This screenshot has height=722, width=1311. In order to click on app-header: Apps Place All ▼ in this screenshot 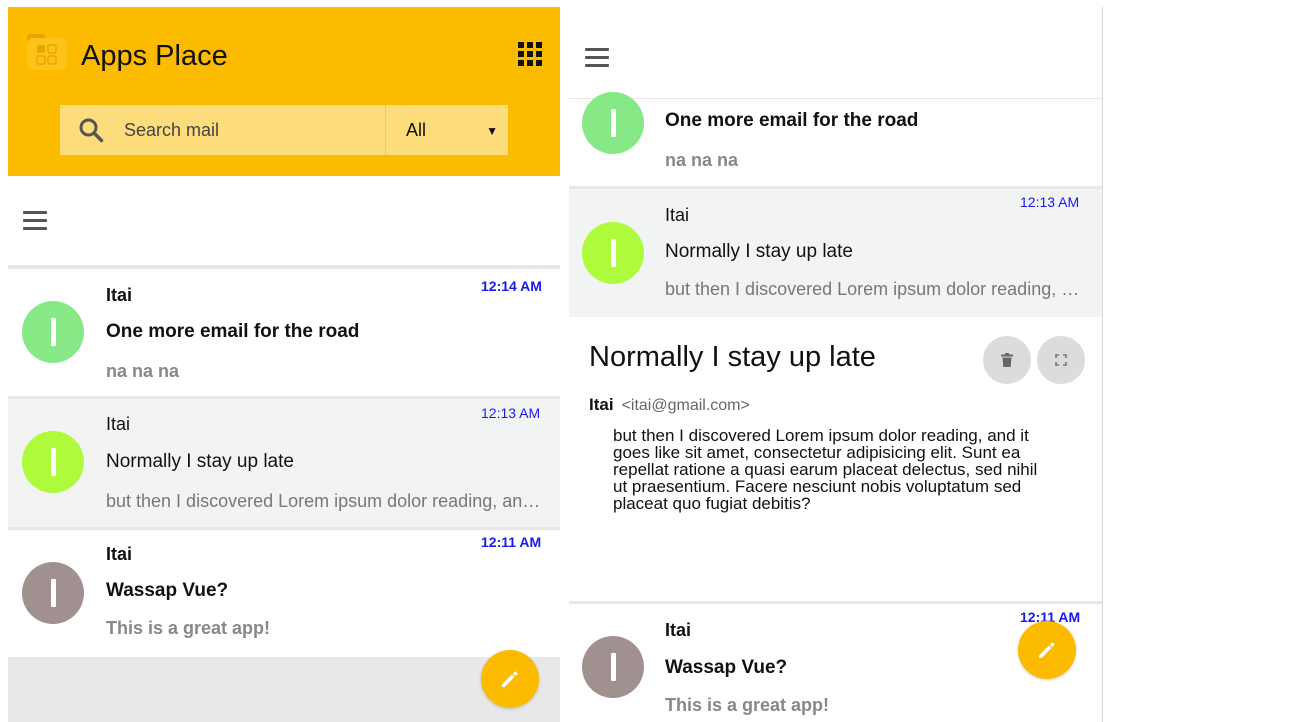, I will do `click(284, 91)`.